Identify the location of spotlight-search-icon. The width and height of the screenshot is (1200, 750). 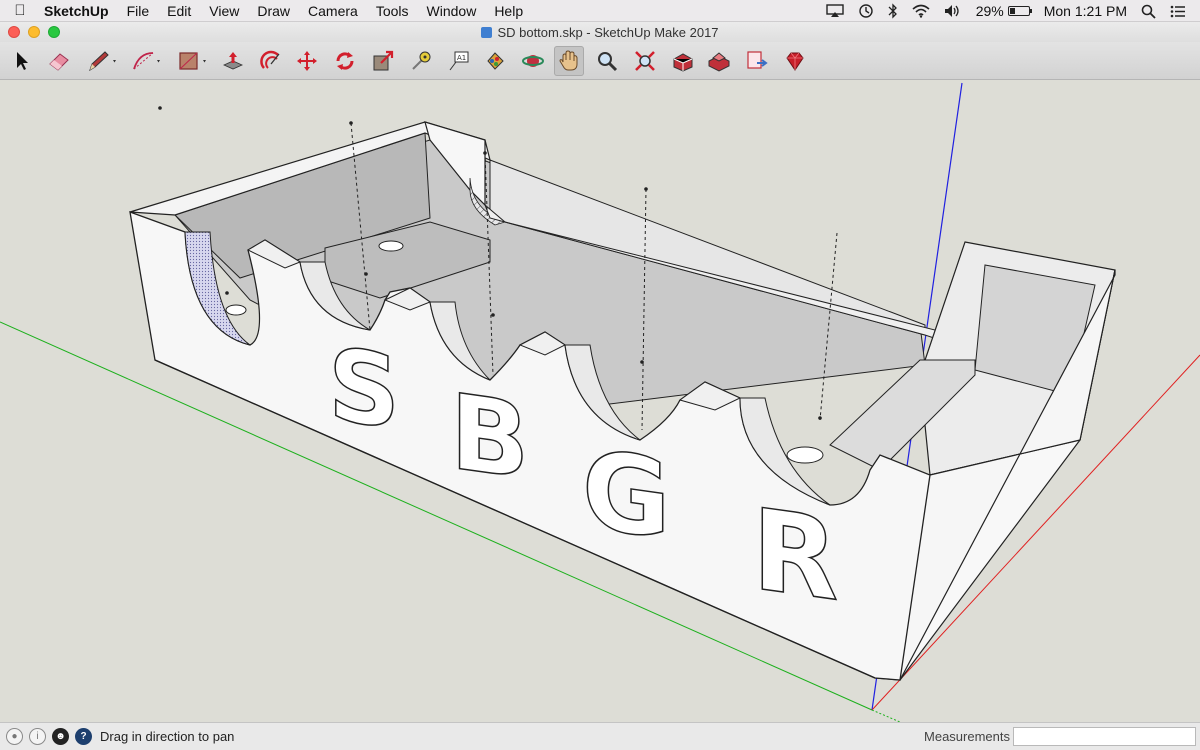
(1148, 11).